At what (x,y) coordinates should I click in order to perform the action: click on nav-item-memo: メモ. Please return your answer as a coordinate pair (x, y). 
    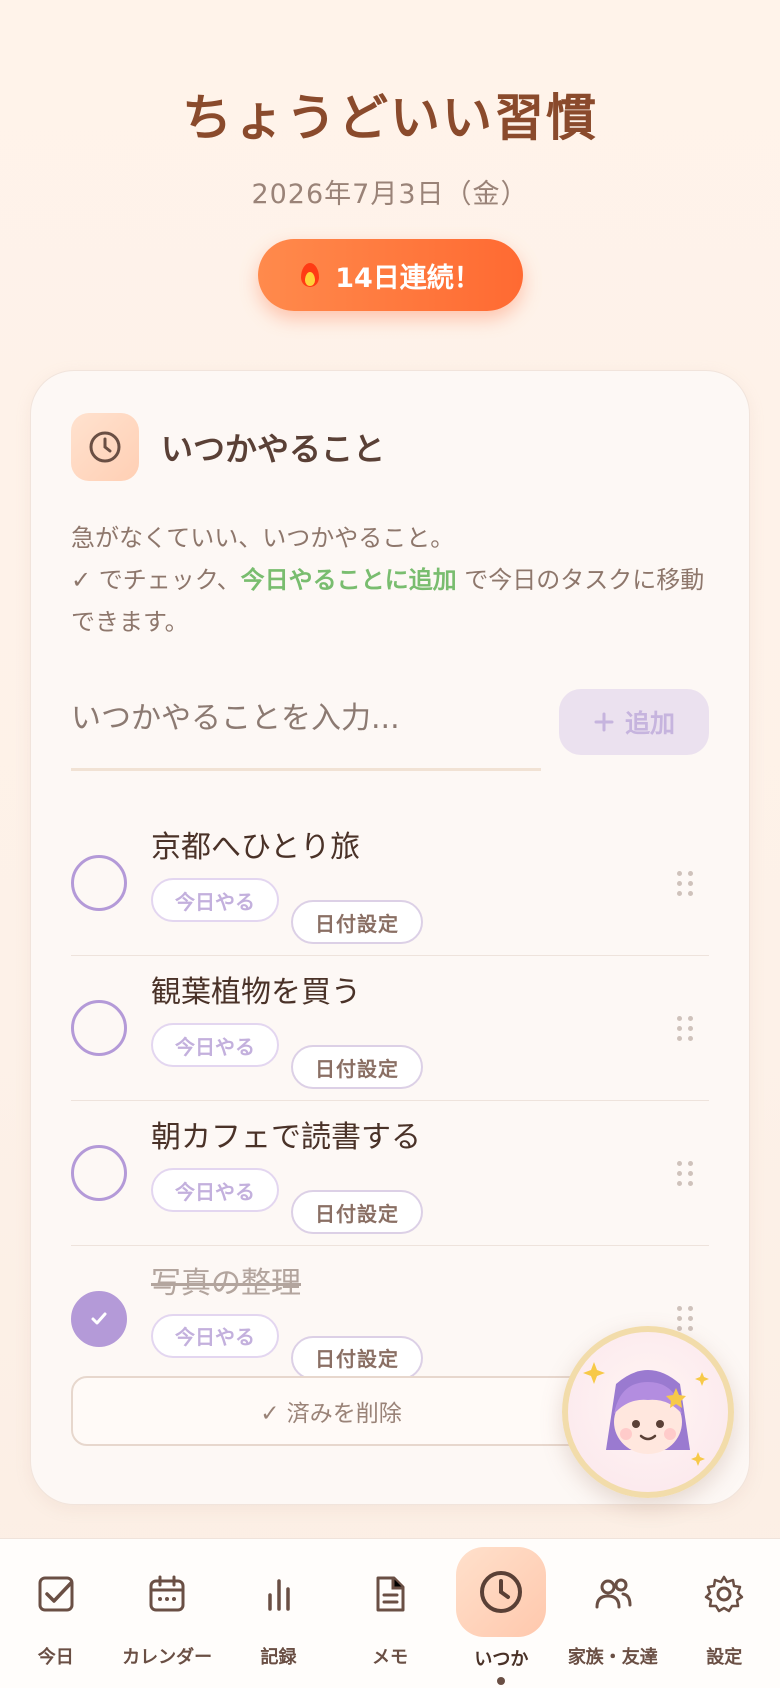
    Looking at the image, I should click on (389, 1613).